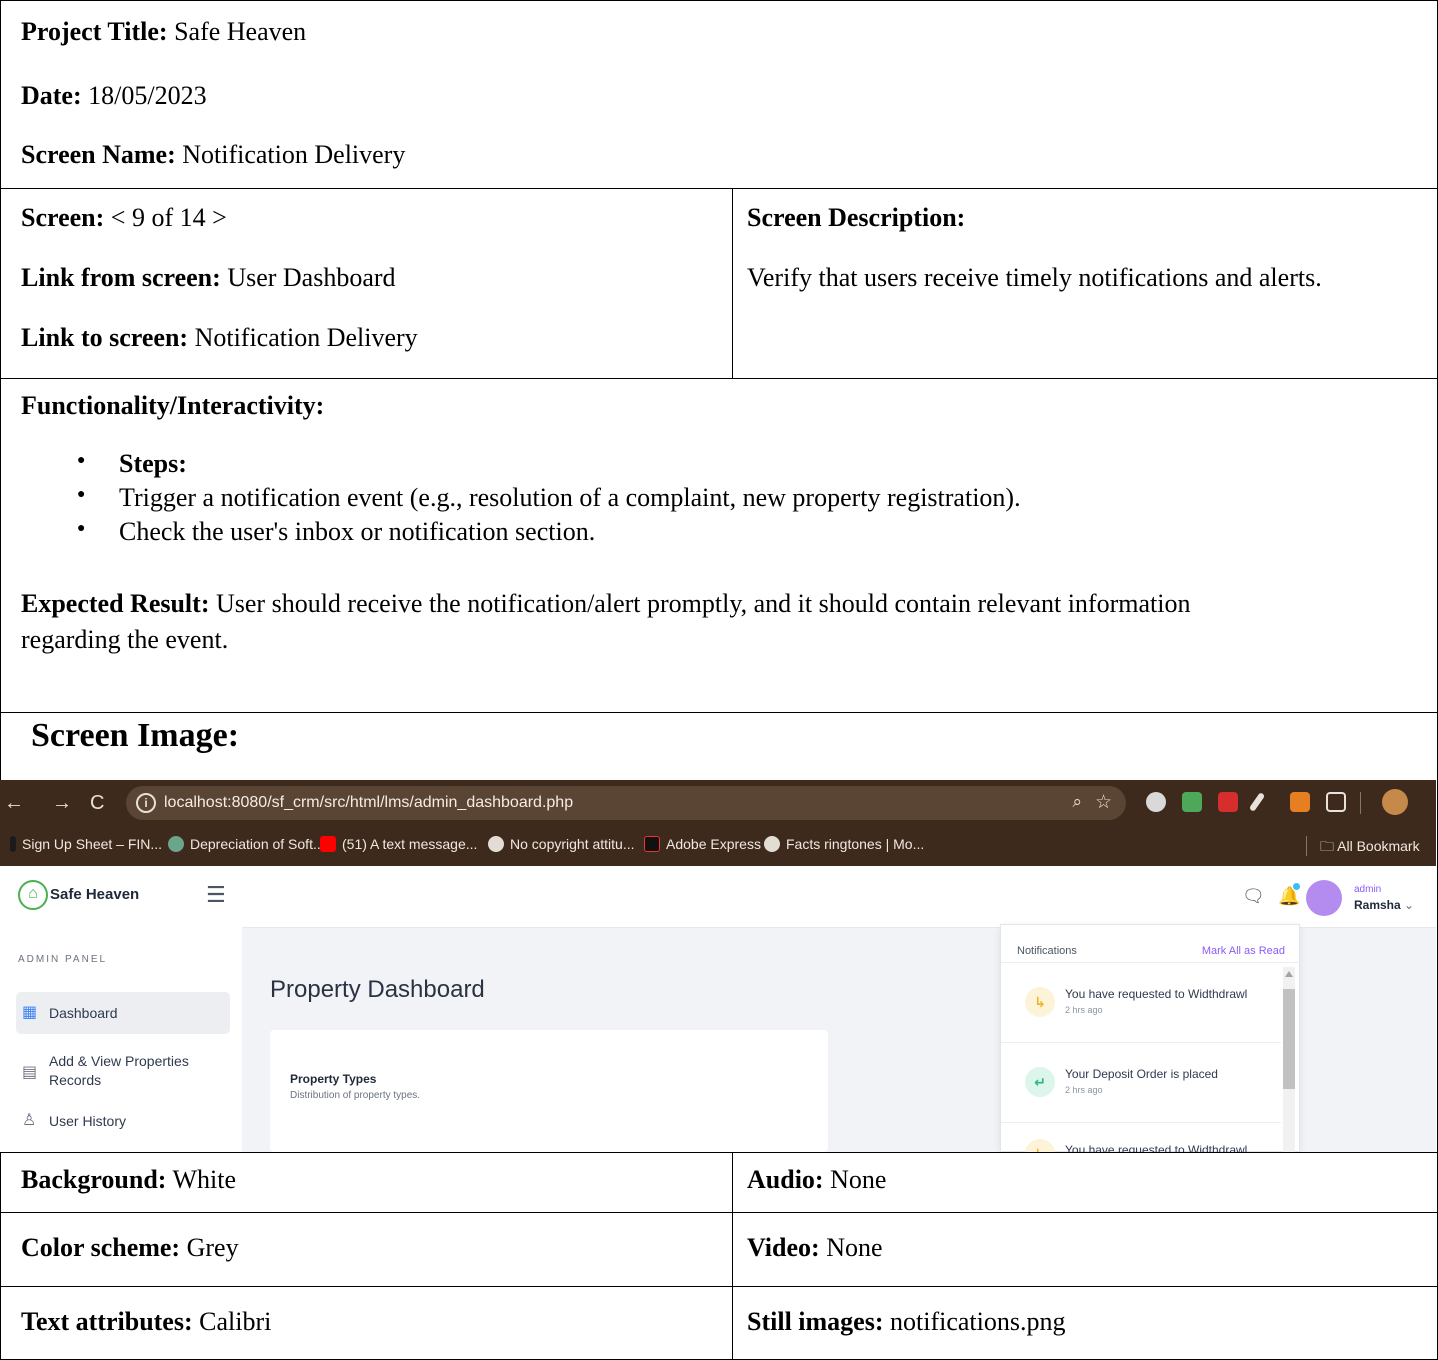 Image resolution: width=1438 pixels, height=1360 pixels. What do you see at coordinates (219, 337) in the screenshot?
I see `link-to-line: Link to screen: Notification Delivery` at bounding box center [219, 337].